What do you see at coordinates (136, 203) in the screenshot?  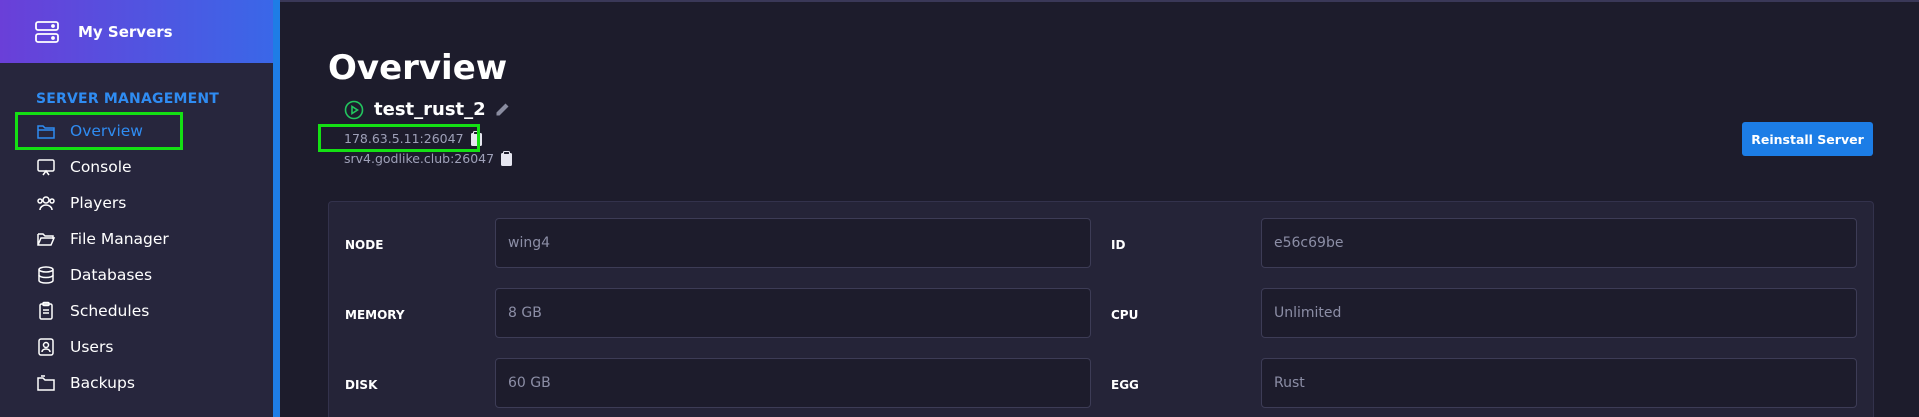 I see `sidebar-item-players: Players` at bounding box center [136, 203].